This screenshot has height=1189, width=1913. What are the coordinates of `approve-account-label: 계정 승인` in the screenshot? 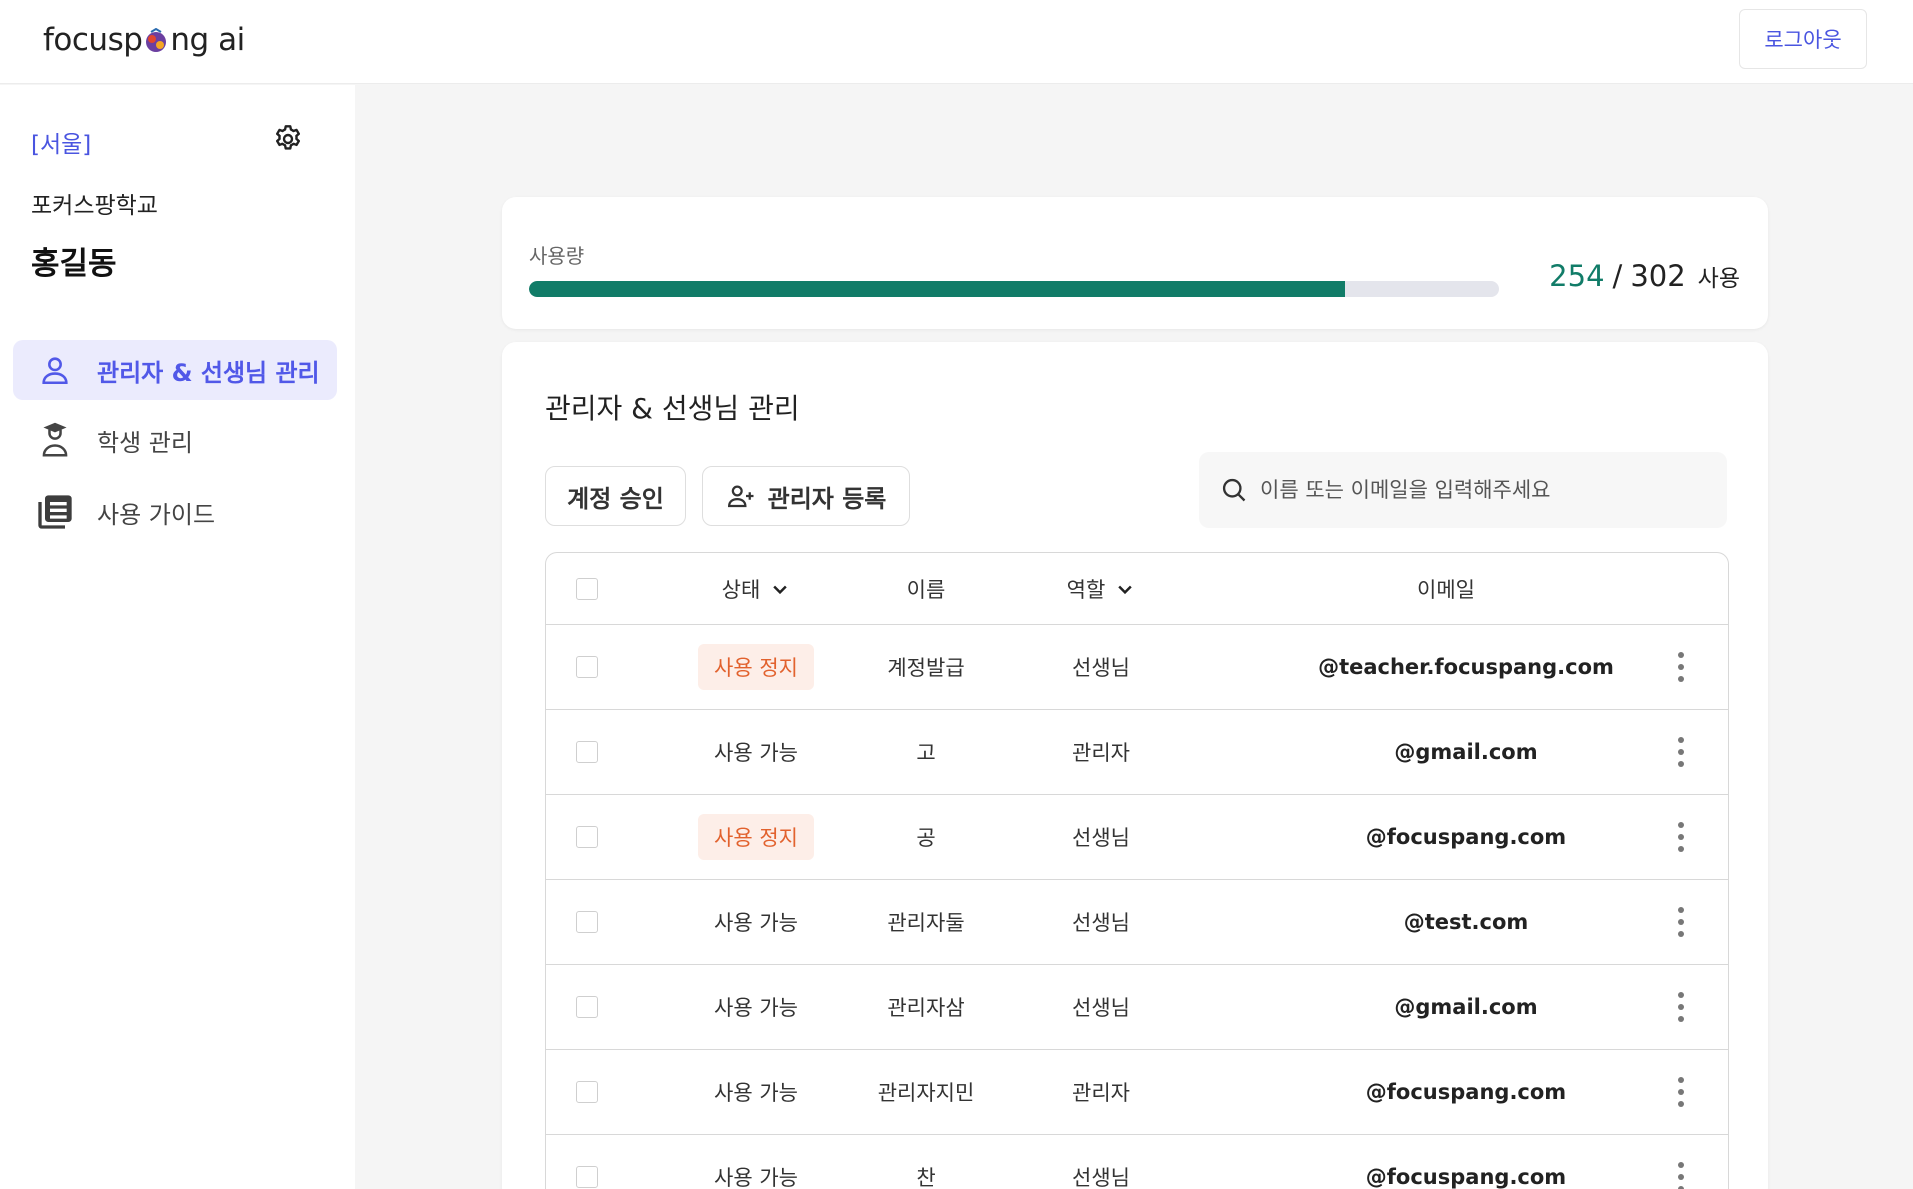 It's located at (615, 498).